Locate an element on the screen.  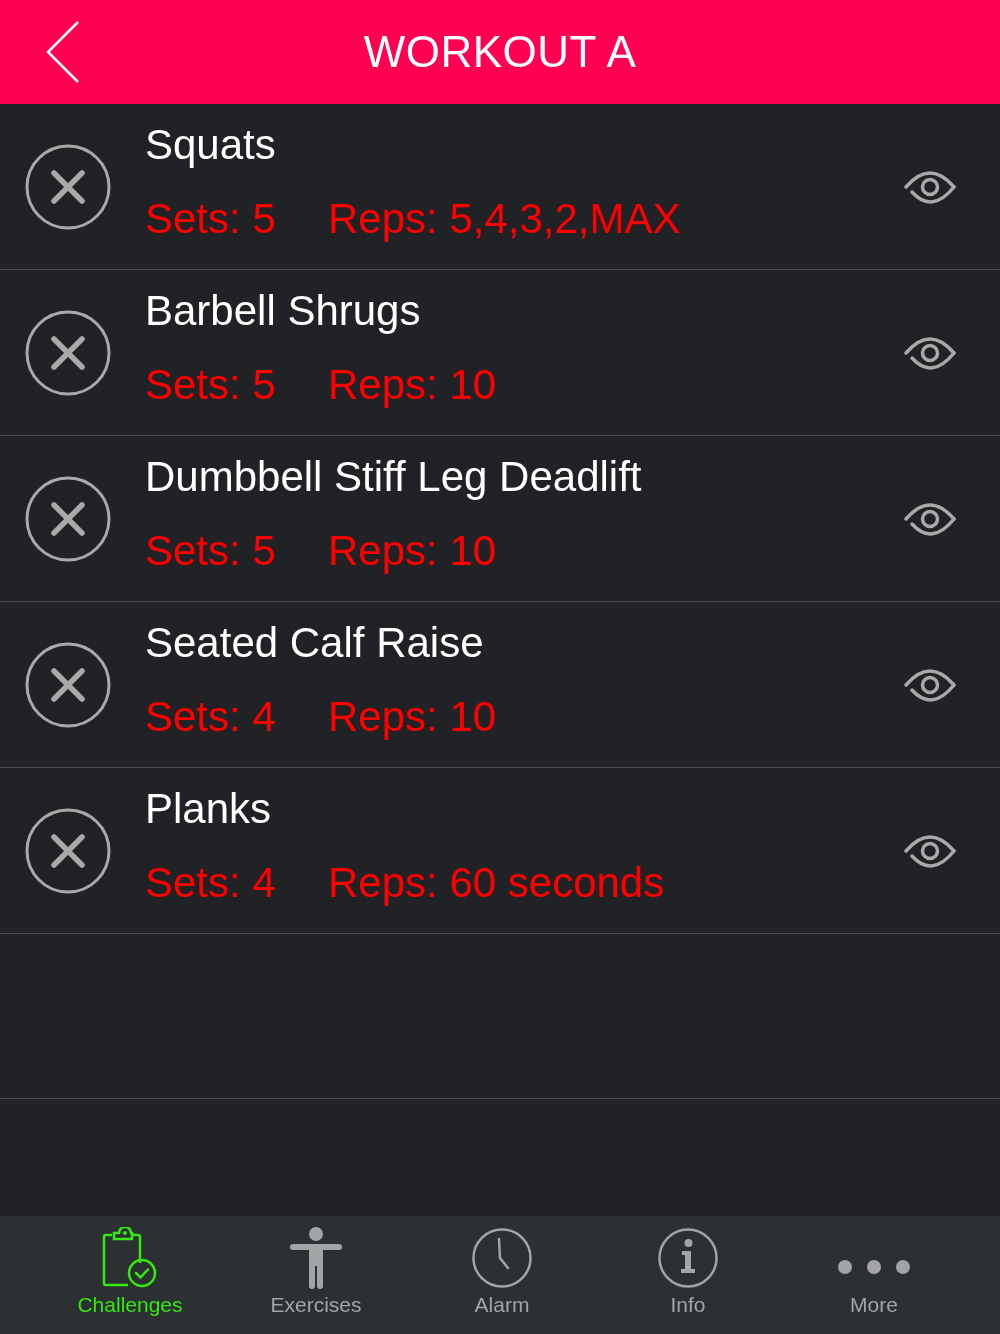
exercise-name: Barbell Shrugs is located at coordinates (283, 311).